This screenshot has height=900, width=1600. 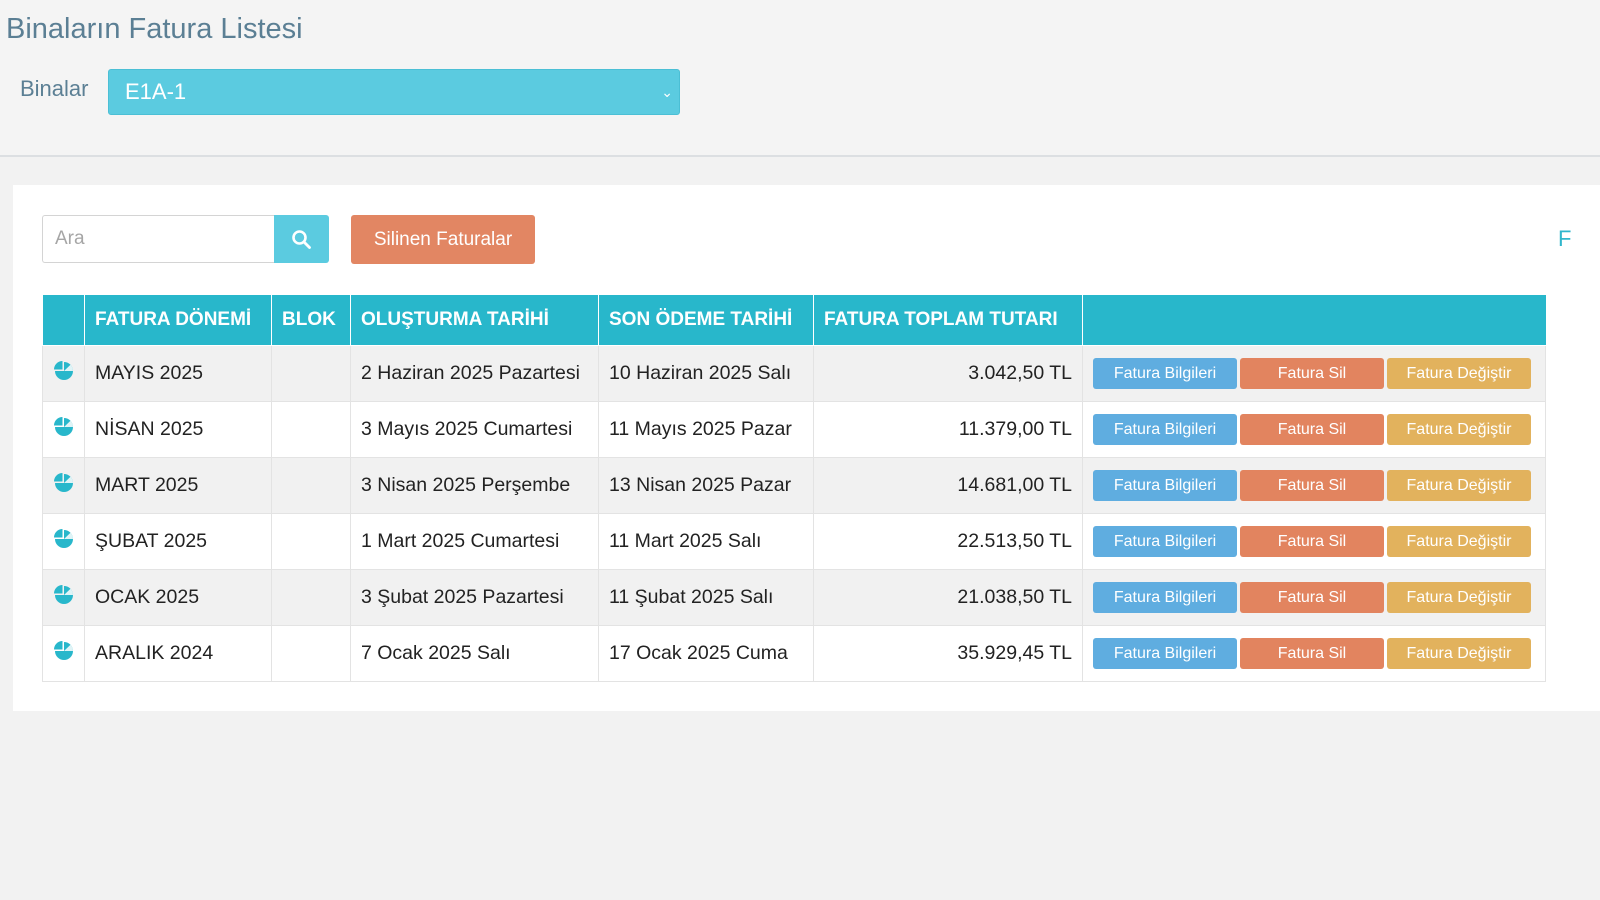 What do you see at coordinates (948, 597) in the screenshot?
I see `cell-total: 21.038,50 TL` at bounding box center [948, 597].